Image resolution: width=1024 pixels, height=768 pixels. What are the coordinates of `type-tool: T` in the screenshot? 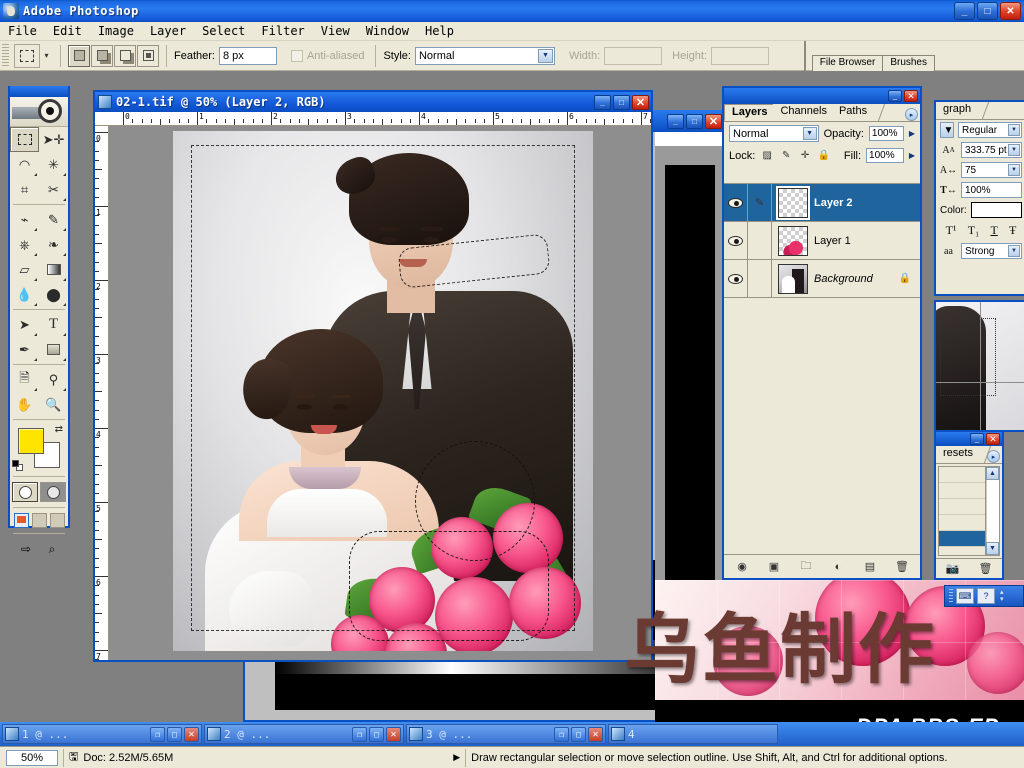 It's located at (53, 324).